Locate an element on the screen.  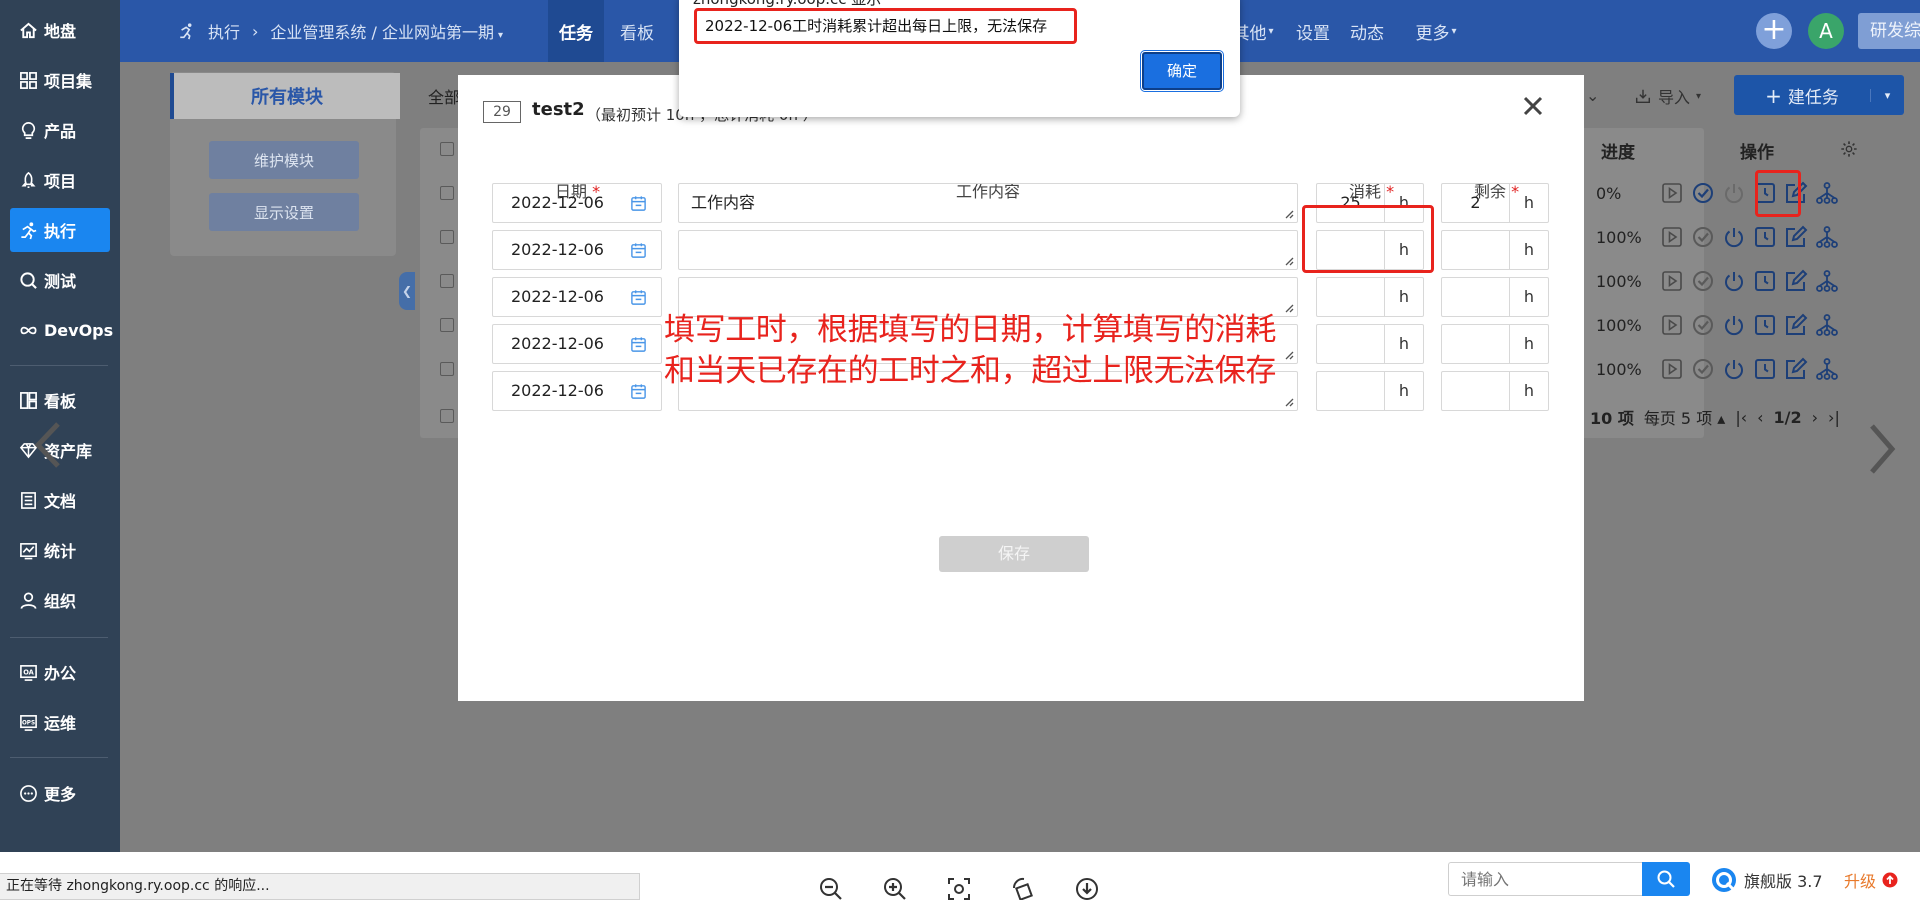
sidebar-item-project: 项目 is located at coordinates (60, 180).